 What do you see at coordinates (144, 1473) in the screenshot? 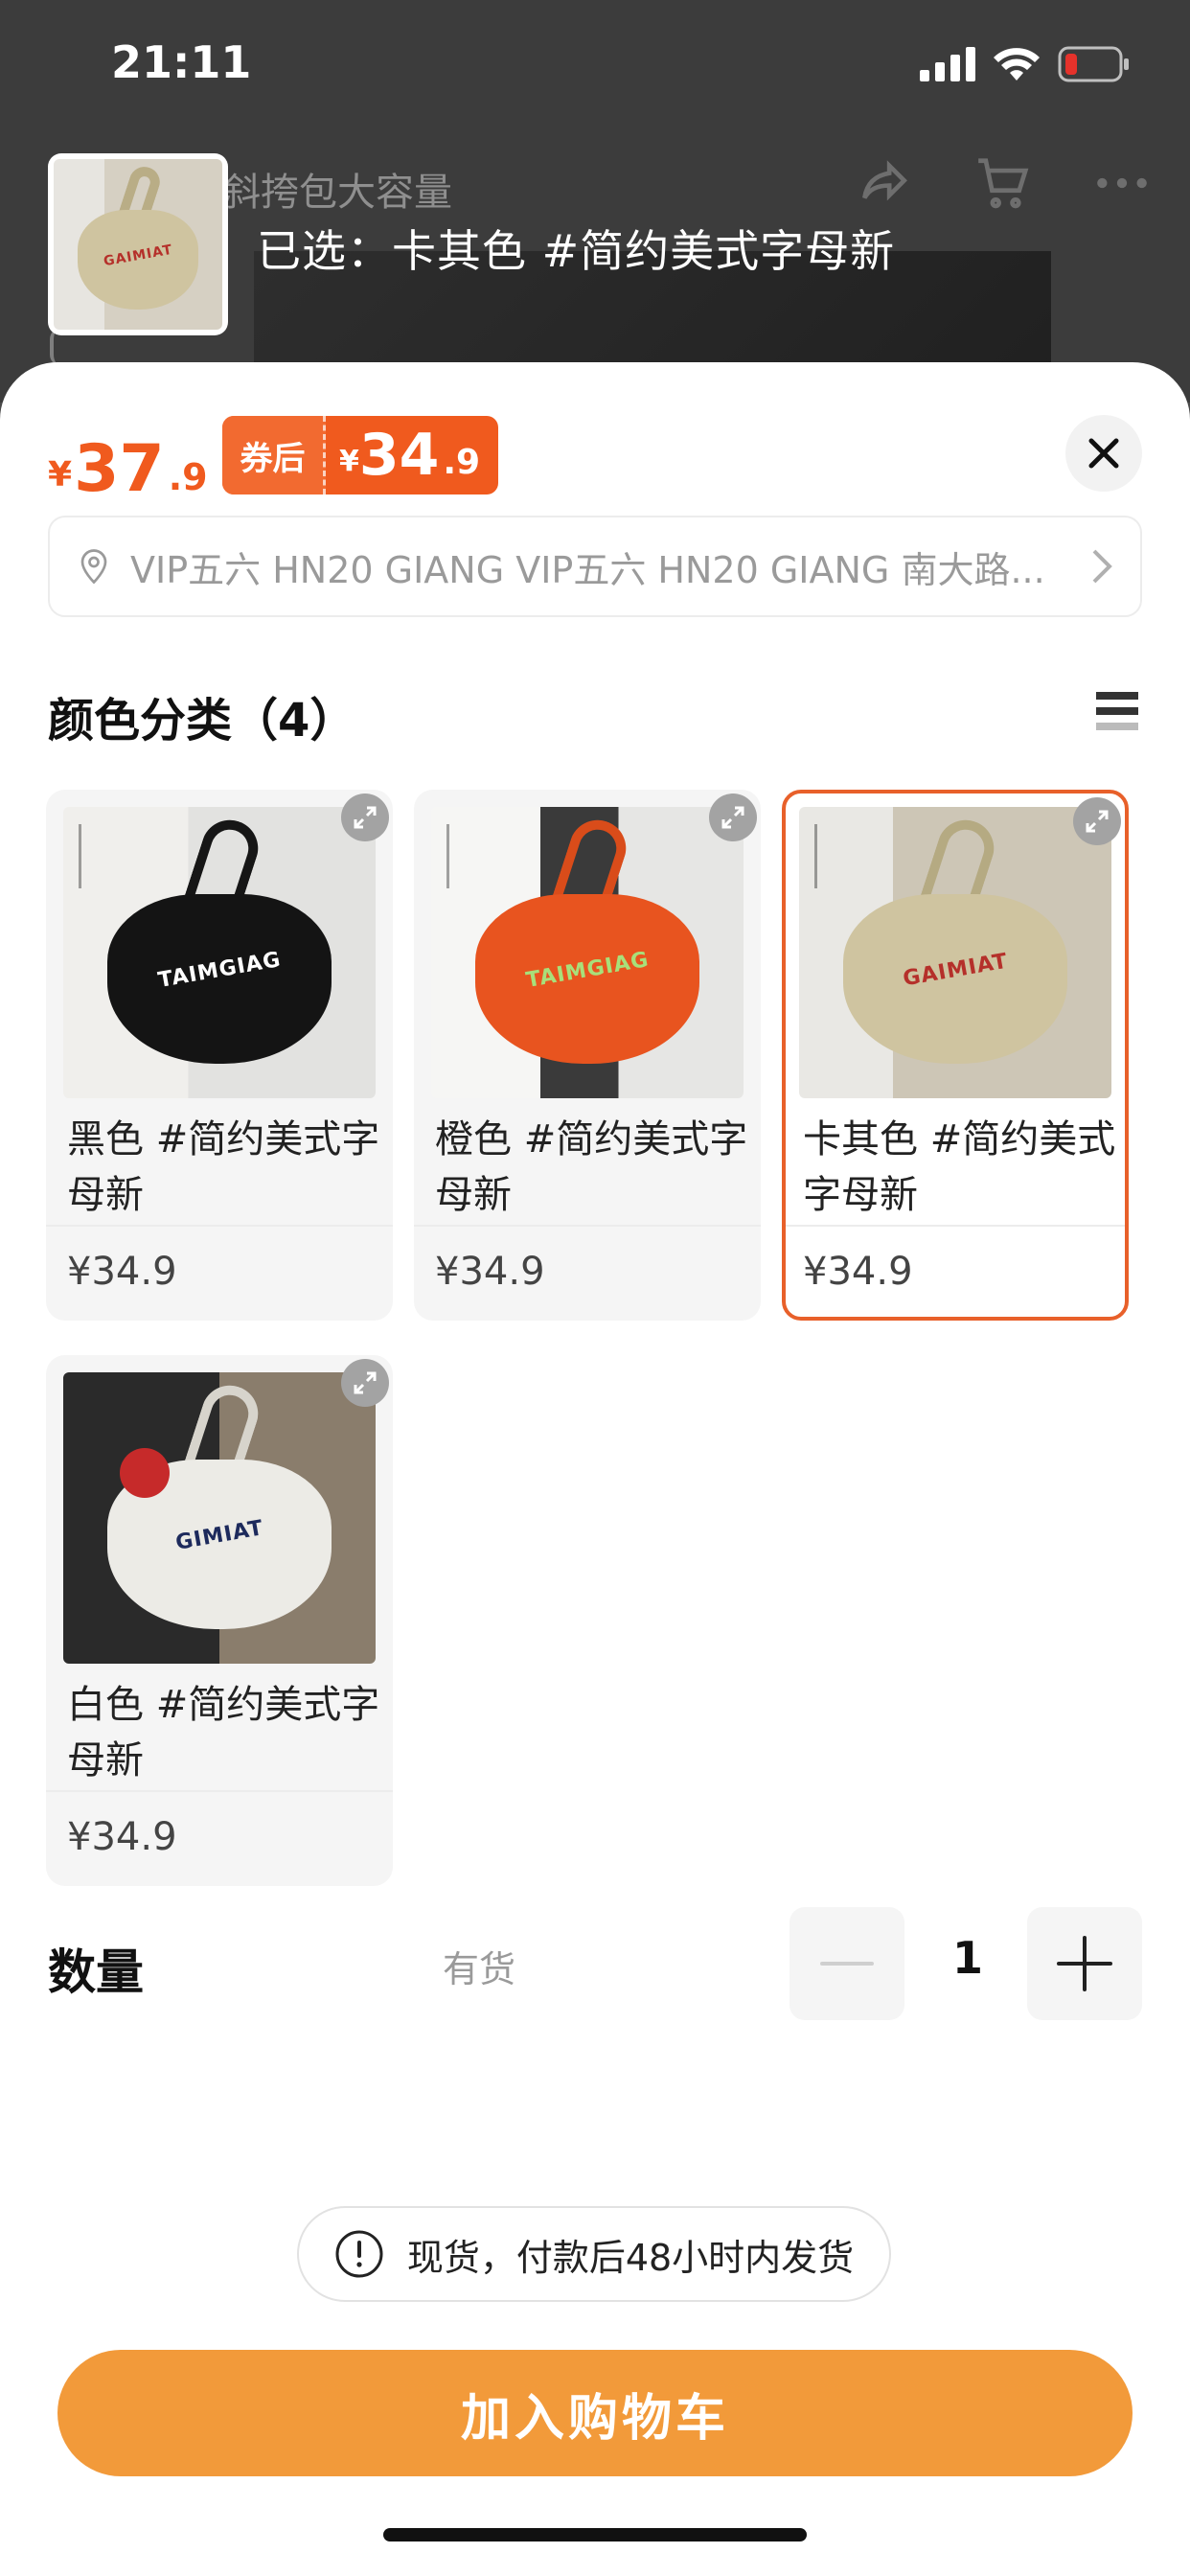
I see `bag-charm` at bounding box center [144, 1473].